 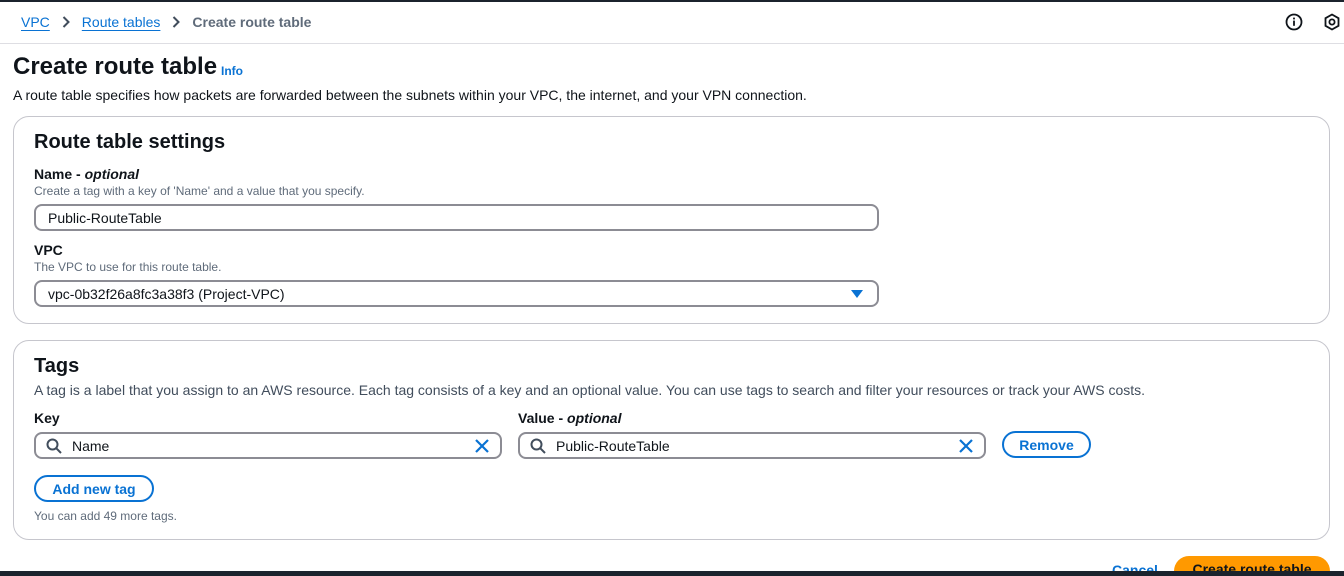 I want to click on tag-value-value: Public-RouteTable, so click(x=613, y=446).